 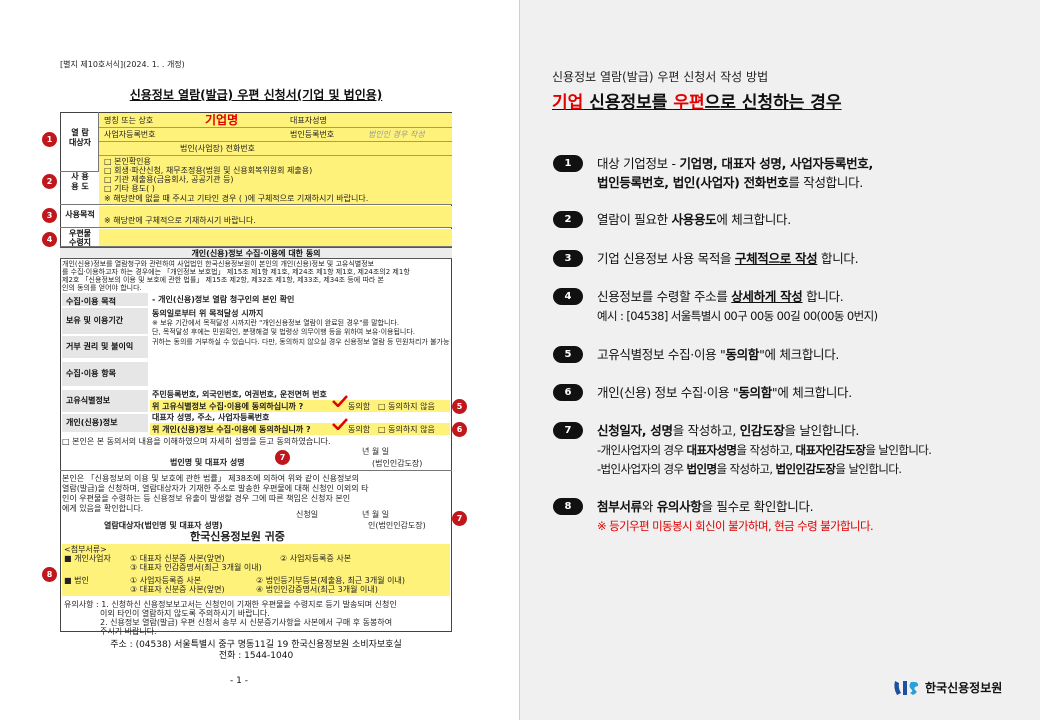 I want to click on attach-corp-1: ① 사업자등록증 사본, so click(x=166, y=580).